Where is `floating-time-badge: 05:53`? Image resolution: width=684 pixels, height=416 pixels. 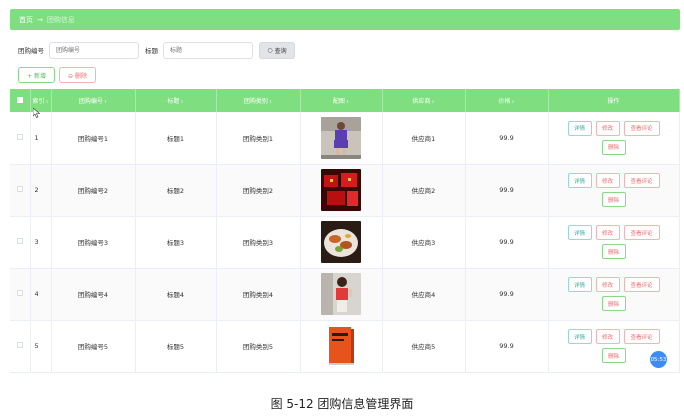 floating-time-badge: 05:53 is located at coordinates (658, 359).